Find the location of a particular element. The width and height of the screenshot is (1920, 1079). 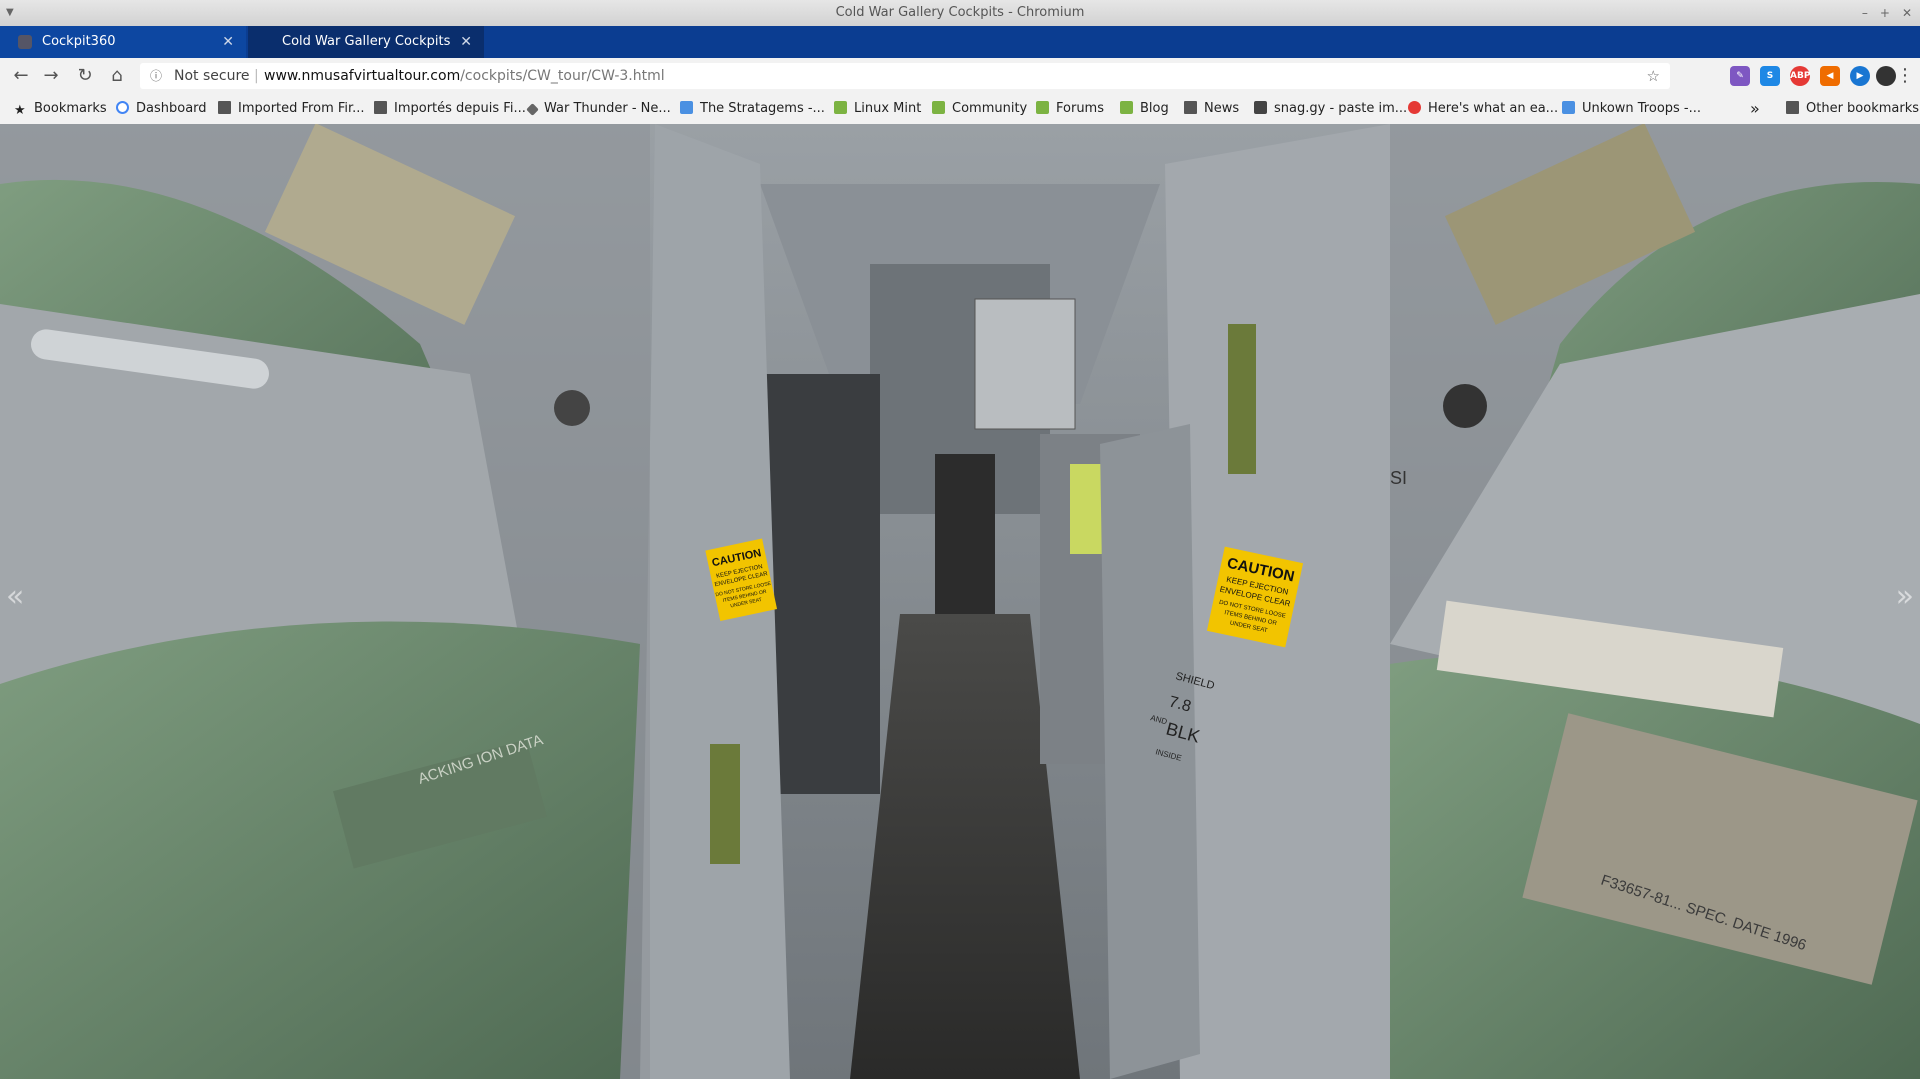

menu-kebab-icon: ⋮ is located at coordinates (1905, 76).